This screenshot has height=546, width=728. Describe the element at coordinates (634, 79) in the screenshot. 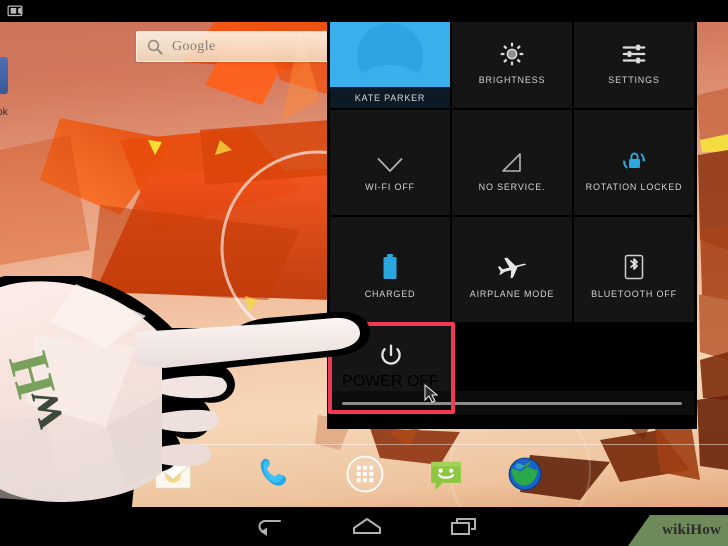

I see `tile-settings-label: SETTINGS` at that location.